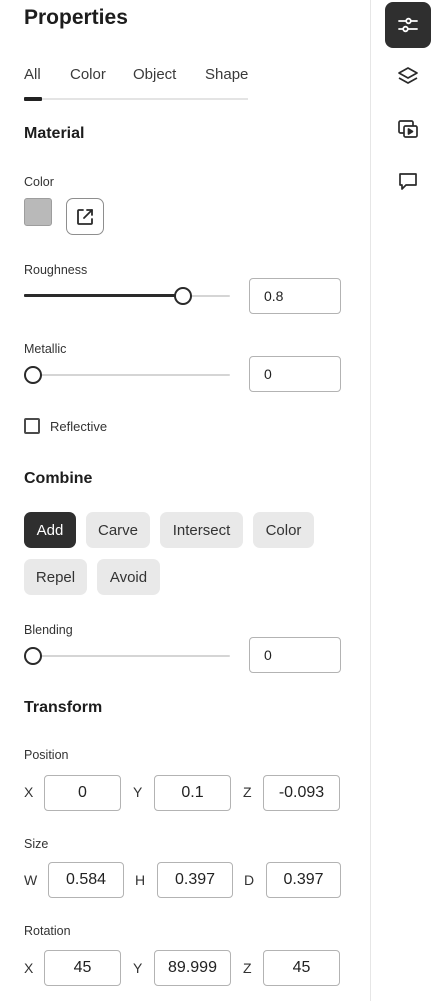 Image resolution: width=440 pixels, height=1001 pixels. What do you see at coordinates (54, 133) in the screenshot?
I see `material-heading: Material` at bounding box center [54, 133].